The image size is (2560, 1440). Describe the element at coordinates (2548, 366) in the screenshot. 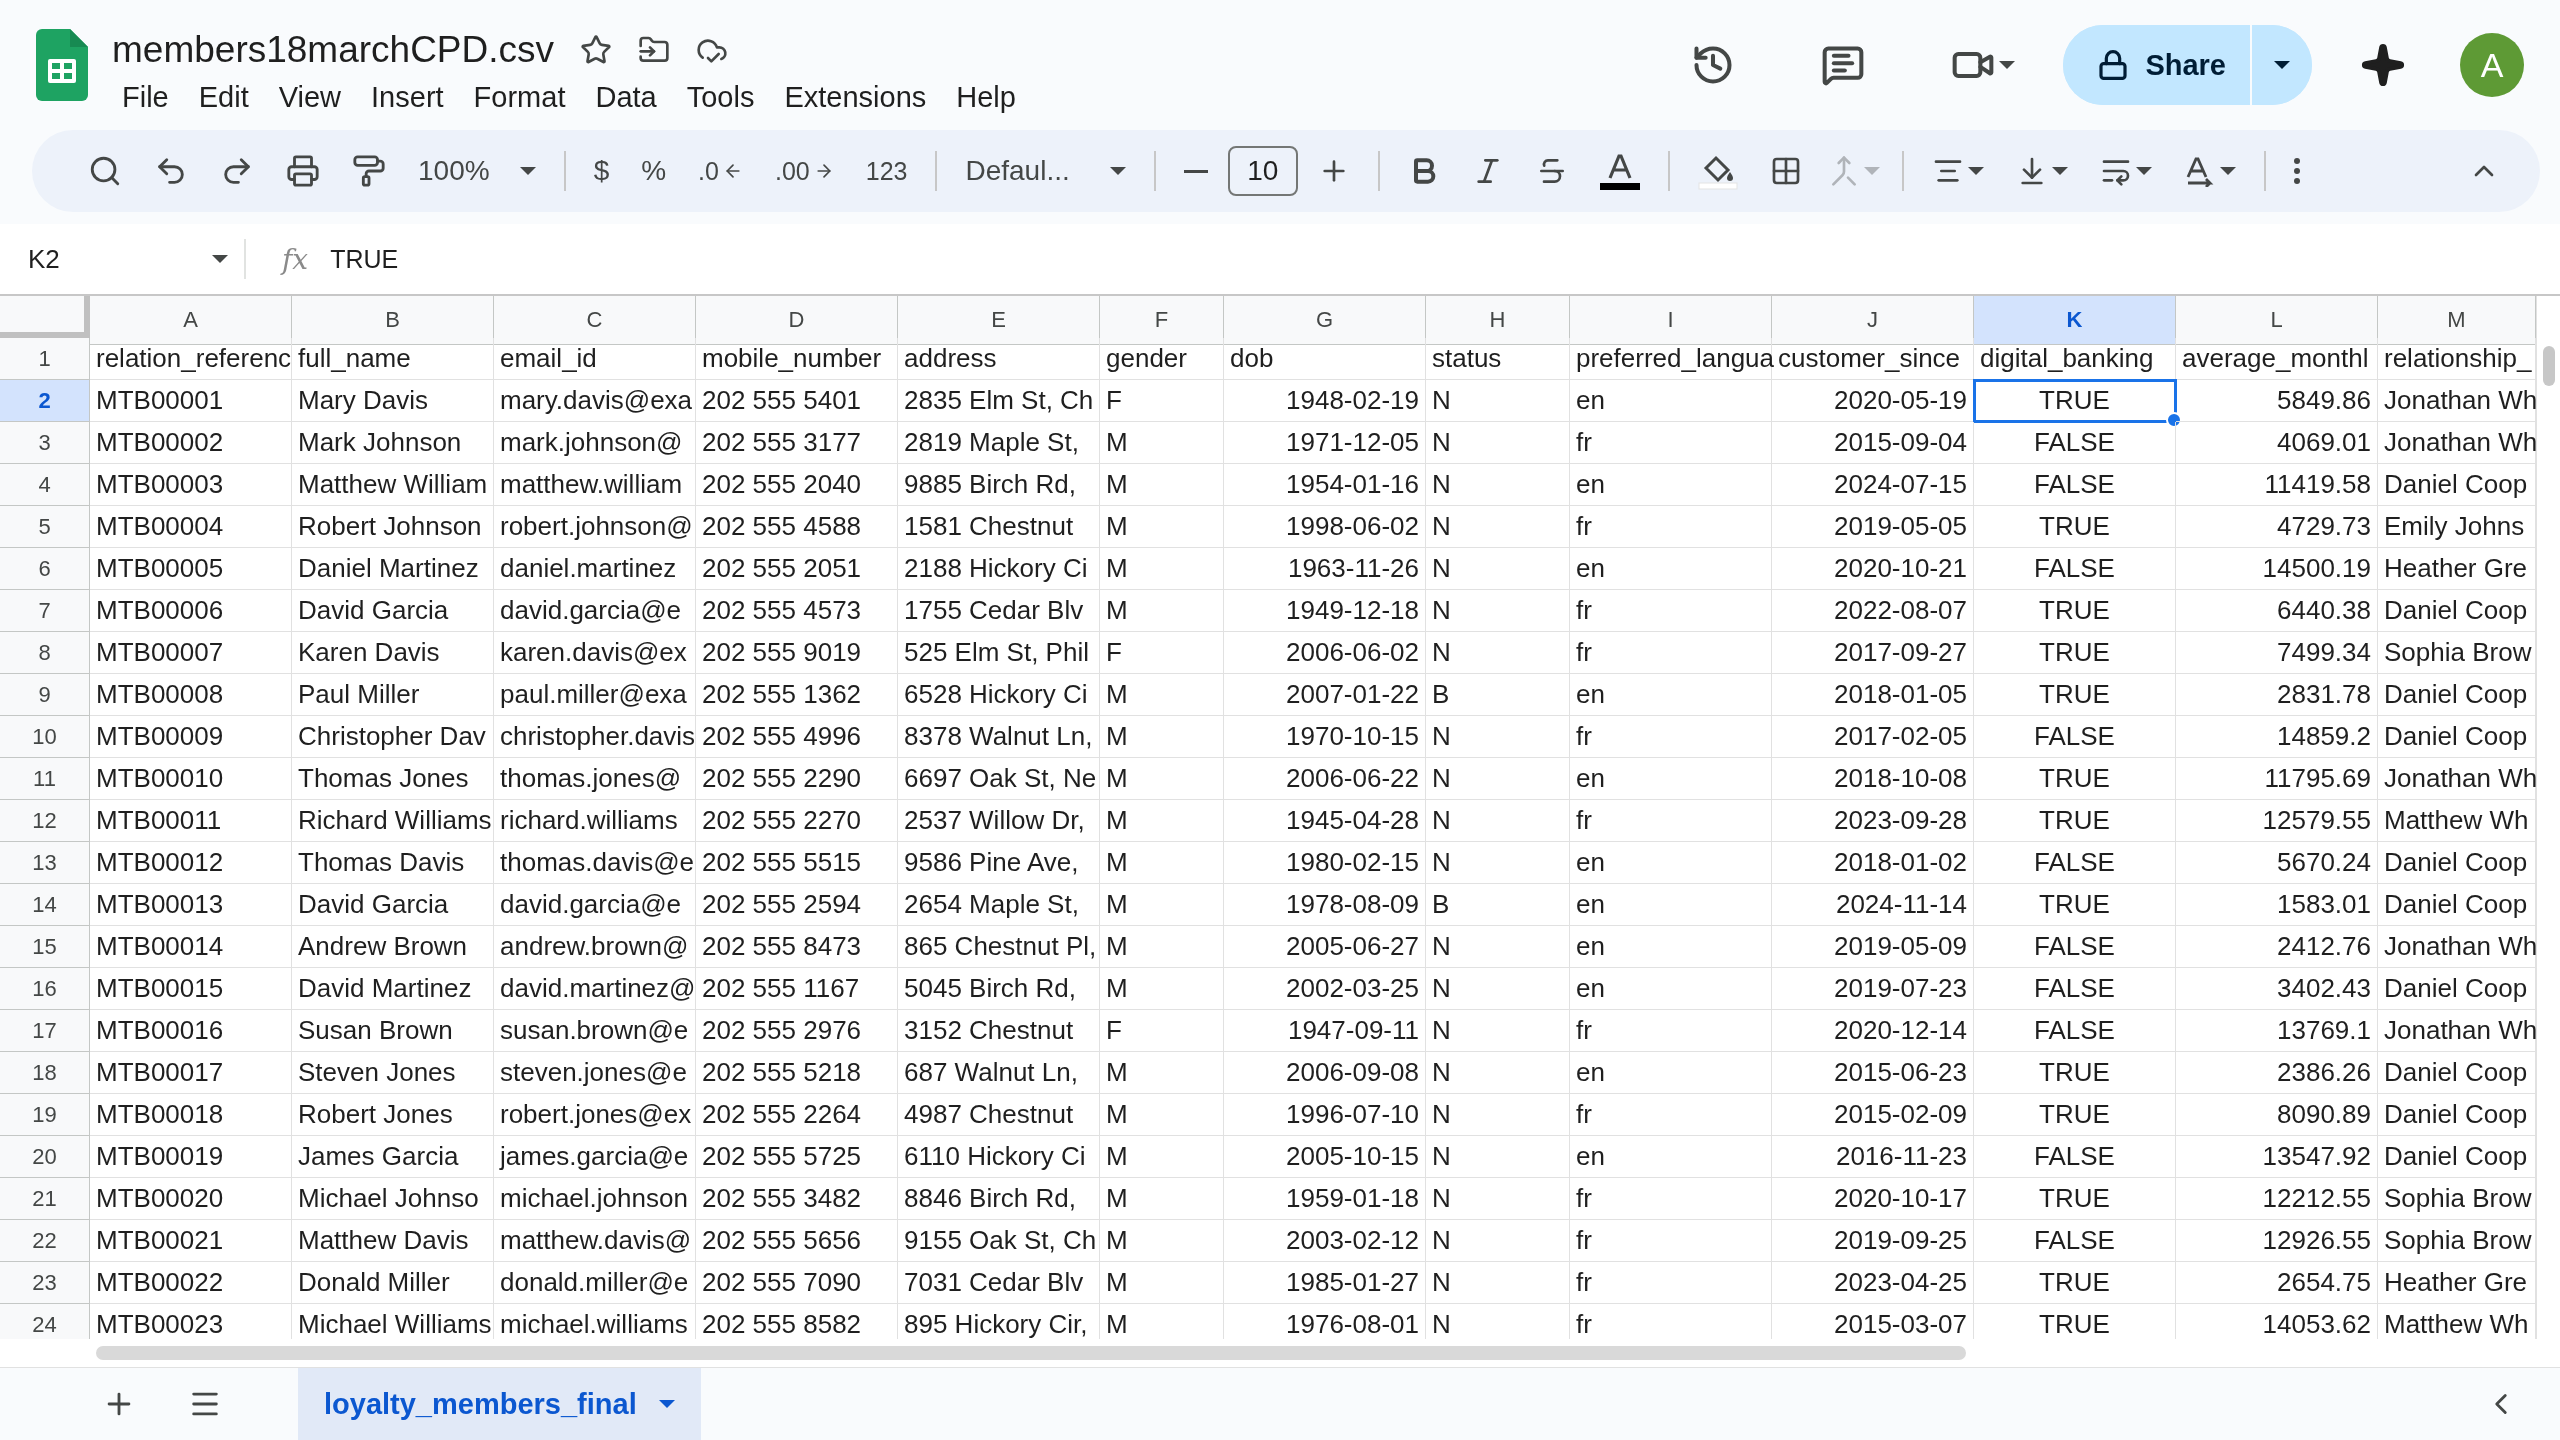

I see `scrollbar-thumb` at that location.